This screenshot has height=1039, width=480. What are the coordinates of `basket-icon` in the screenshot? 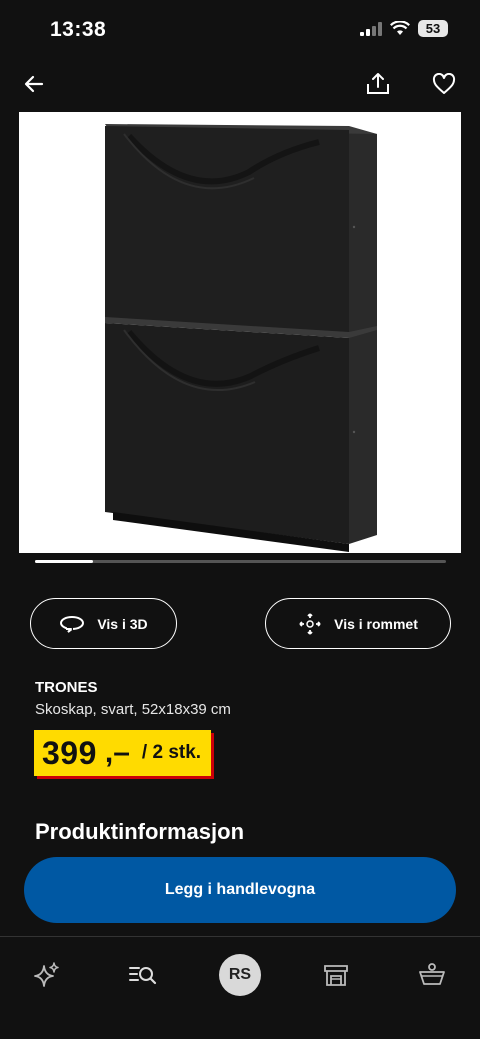 It's located at (432, 974).